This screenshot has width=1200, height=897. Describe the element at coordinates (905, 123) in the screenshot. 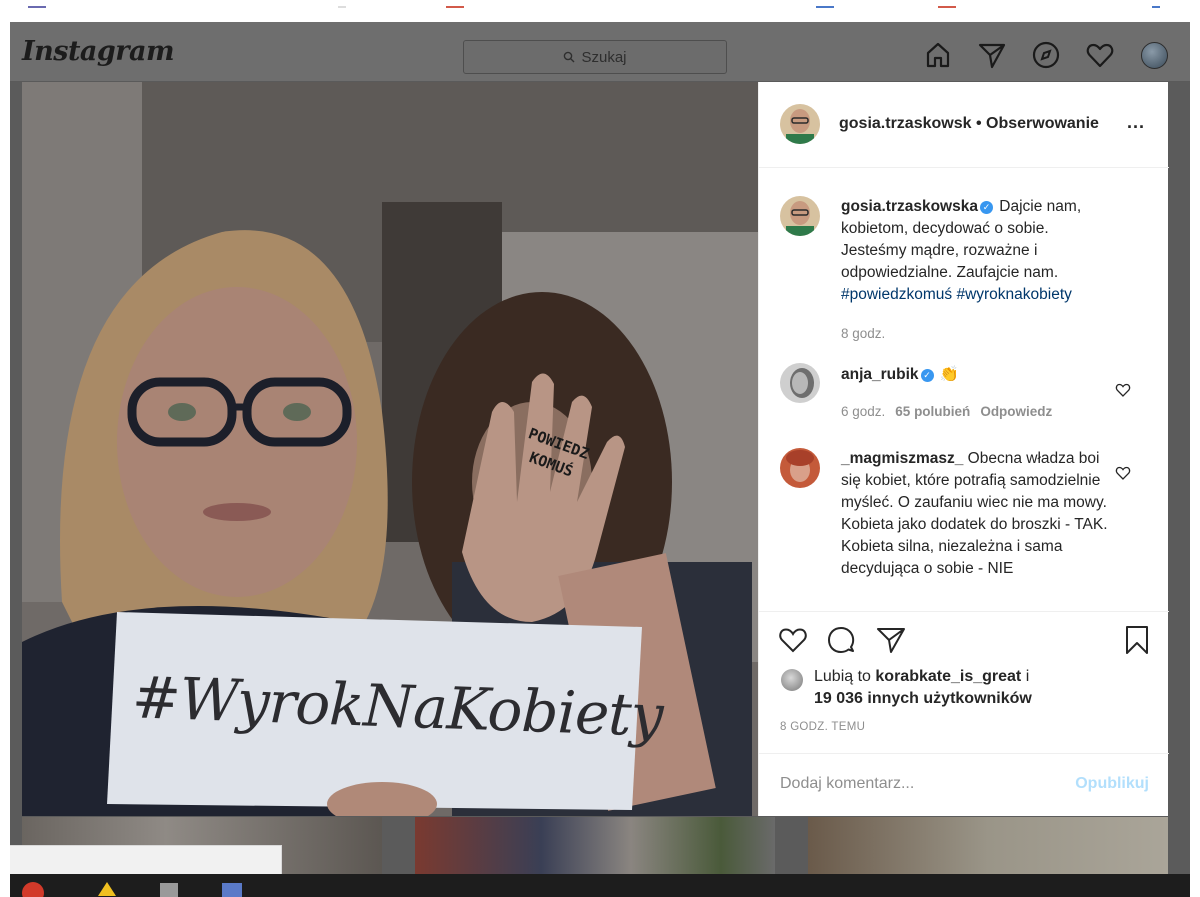

I see `author-username: gosia.trzaskowsk` at that location.